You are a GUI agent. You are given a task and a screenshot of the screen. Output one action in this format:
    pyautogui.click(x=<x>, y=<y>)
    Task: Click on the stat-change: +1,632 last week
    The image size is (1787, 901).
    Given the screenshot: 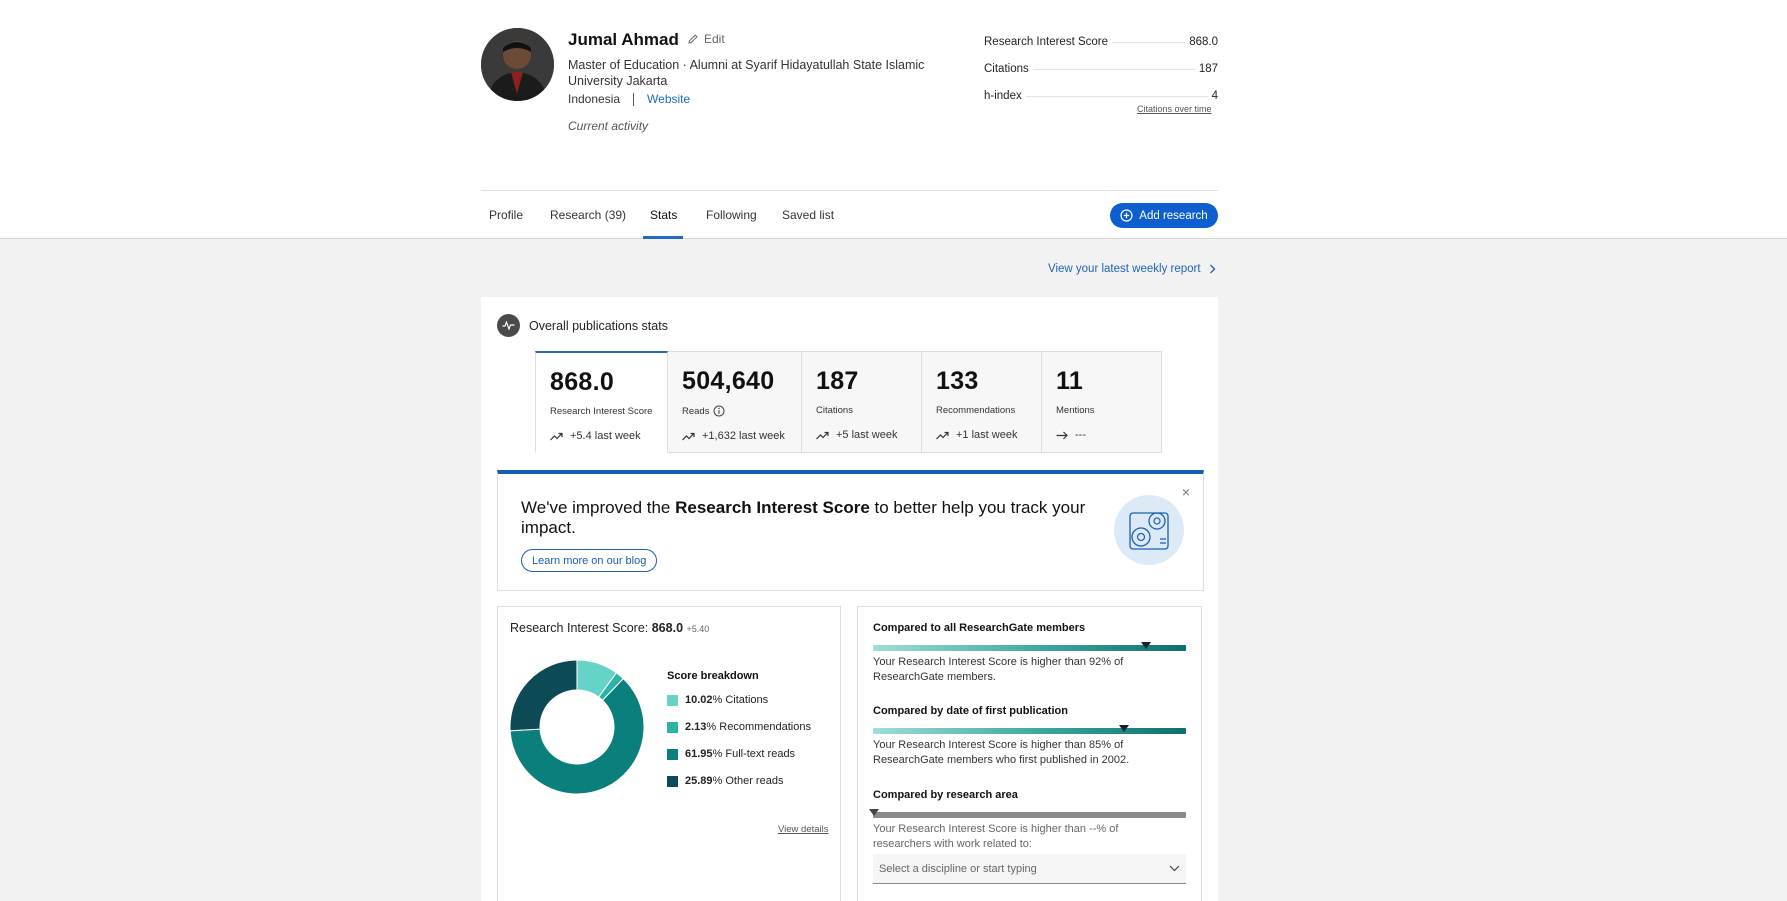 What is the action you would take?
    pyautogui.click(x=734, y=436)
    